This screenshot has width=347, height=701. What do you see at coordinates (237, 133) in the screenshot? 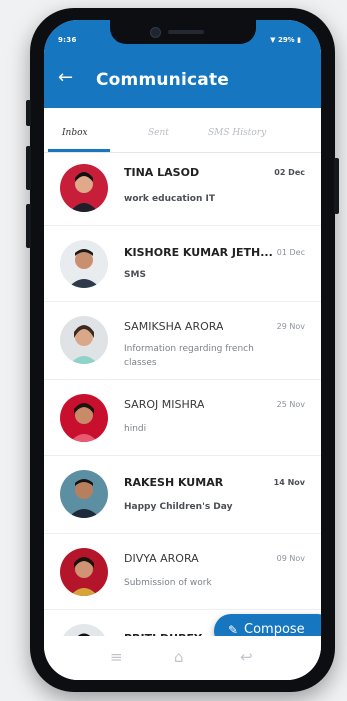
I see `tab-sms-history: SMS History` at bounding box center [237, 133].